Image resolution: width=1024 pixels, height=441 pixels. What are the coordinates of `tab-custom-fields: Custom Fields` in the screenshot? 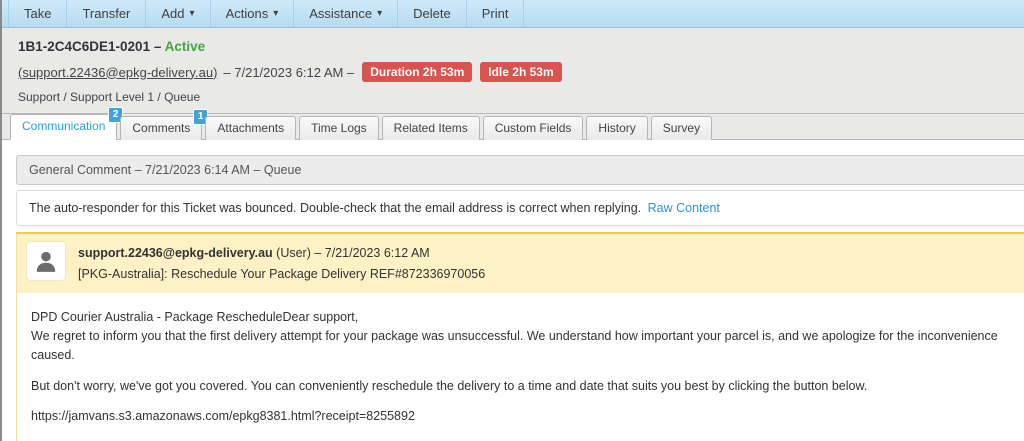 It's located at (533, 128).